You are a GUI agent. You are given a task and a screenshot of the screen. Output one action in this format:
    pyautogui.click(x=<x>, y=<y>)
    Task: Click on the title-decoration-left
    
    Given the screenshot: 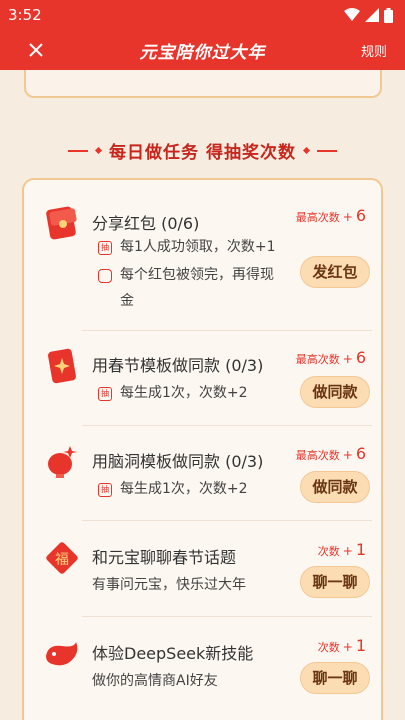 What is the action you would take?
    pyautogui.click(x=78, y=150)
    